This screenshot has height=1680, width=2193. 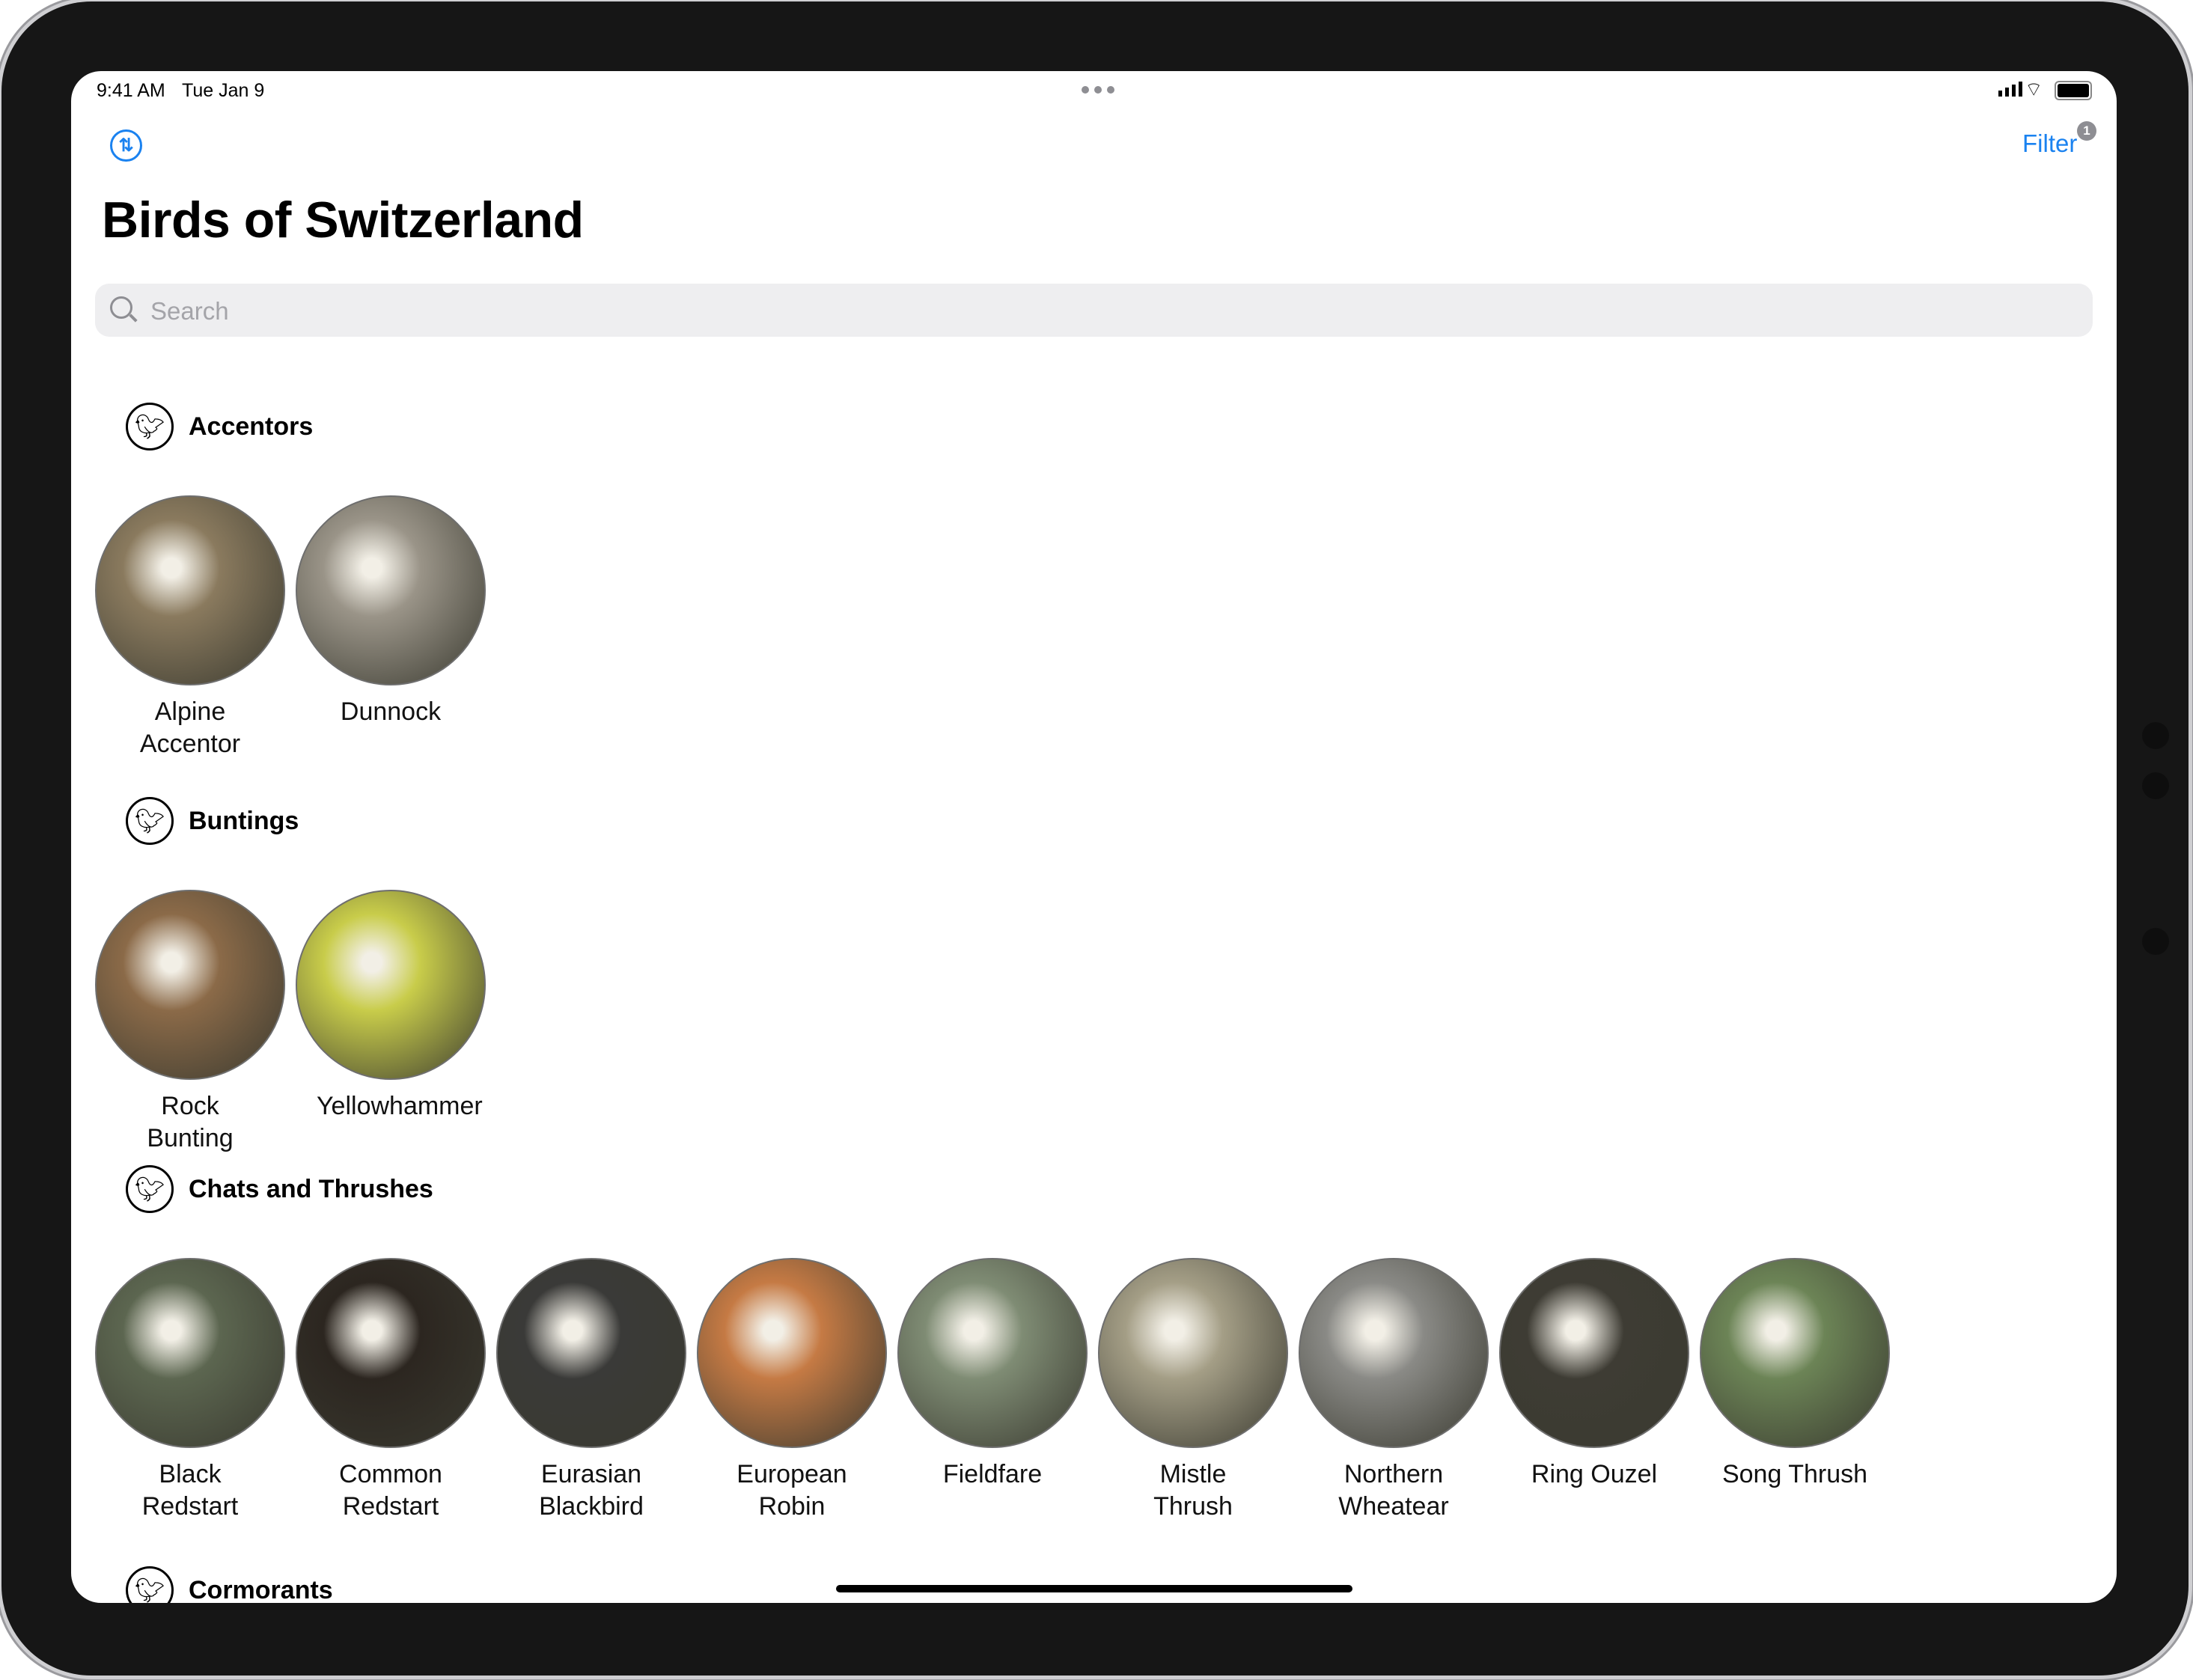 I want to click on section-header: 🐦︎ Chats and Thrushes, so click(x=279, y=1189).